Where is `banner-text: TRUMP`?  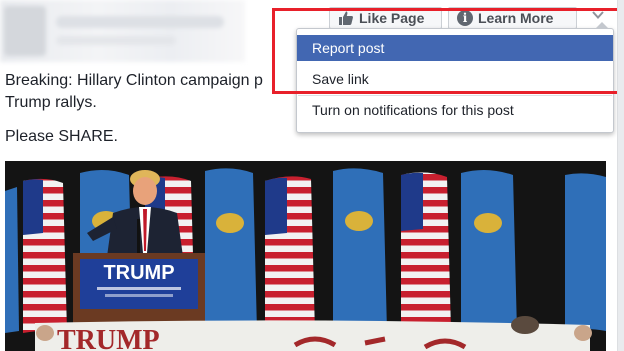
banner-text: TRUMP is located at coordinates (108, 338).